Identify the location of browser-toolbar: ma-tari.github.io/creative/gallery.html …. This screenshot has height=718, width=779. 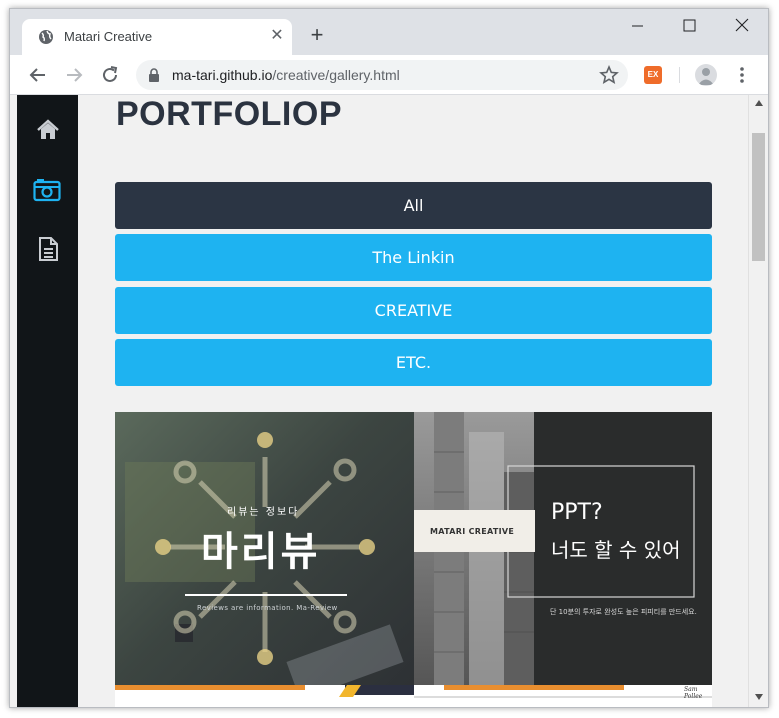
(389, 75).